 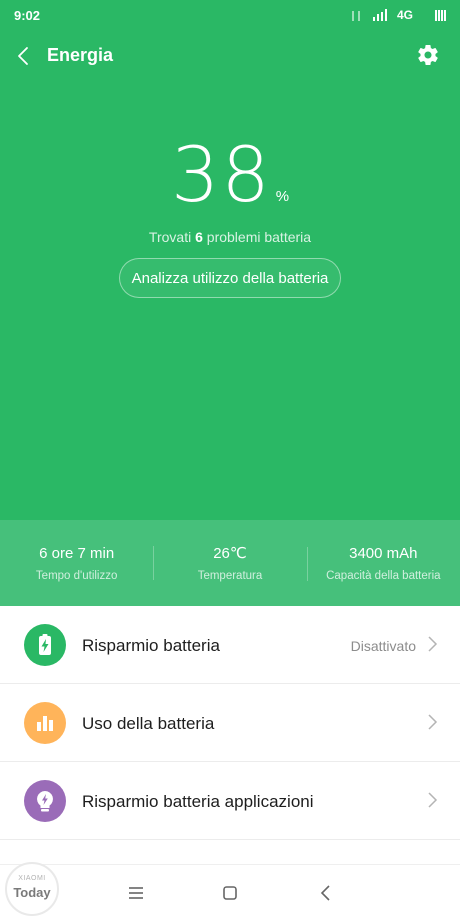 I want to click on problems-suffix: problemi batteria, so click(x=259, y=237).